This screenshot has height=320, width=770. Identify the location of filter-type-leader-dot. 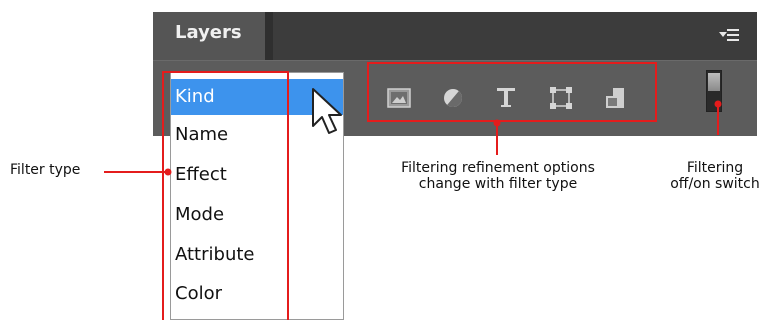
(168, 172).